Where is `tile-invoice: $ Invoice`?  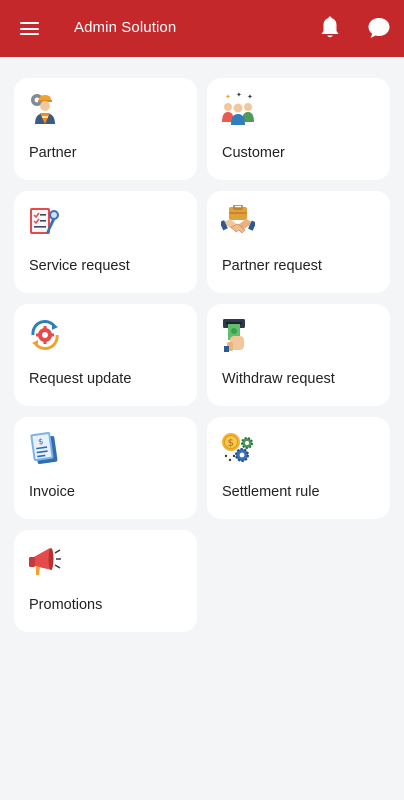
tile-invoice: $ Invoice is located at coordinates (105, 468).